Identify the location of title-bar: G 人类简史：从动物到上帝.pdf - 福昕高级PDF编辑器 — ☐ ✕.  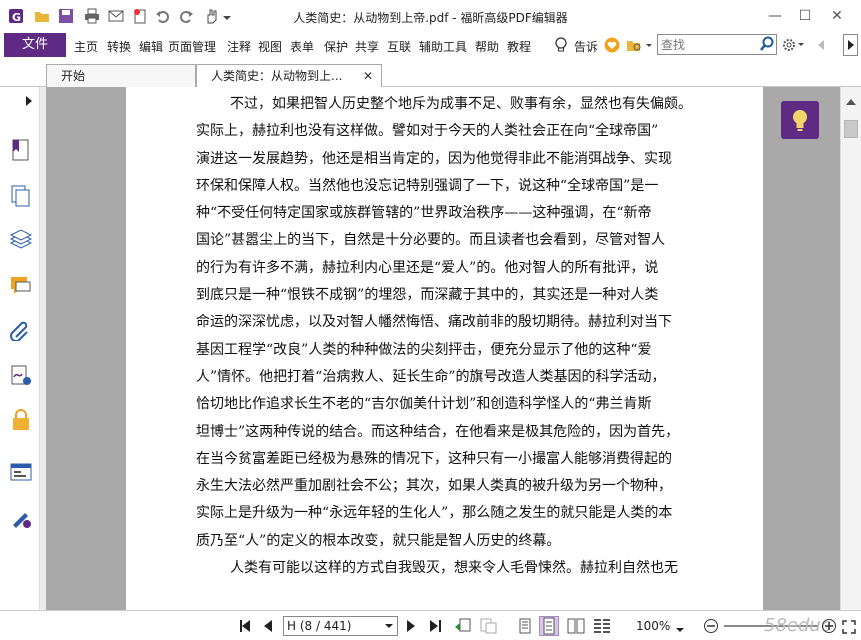
(430, 16).